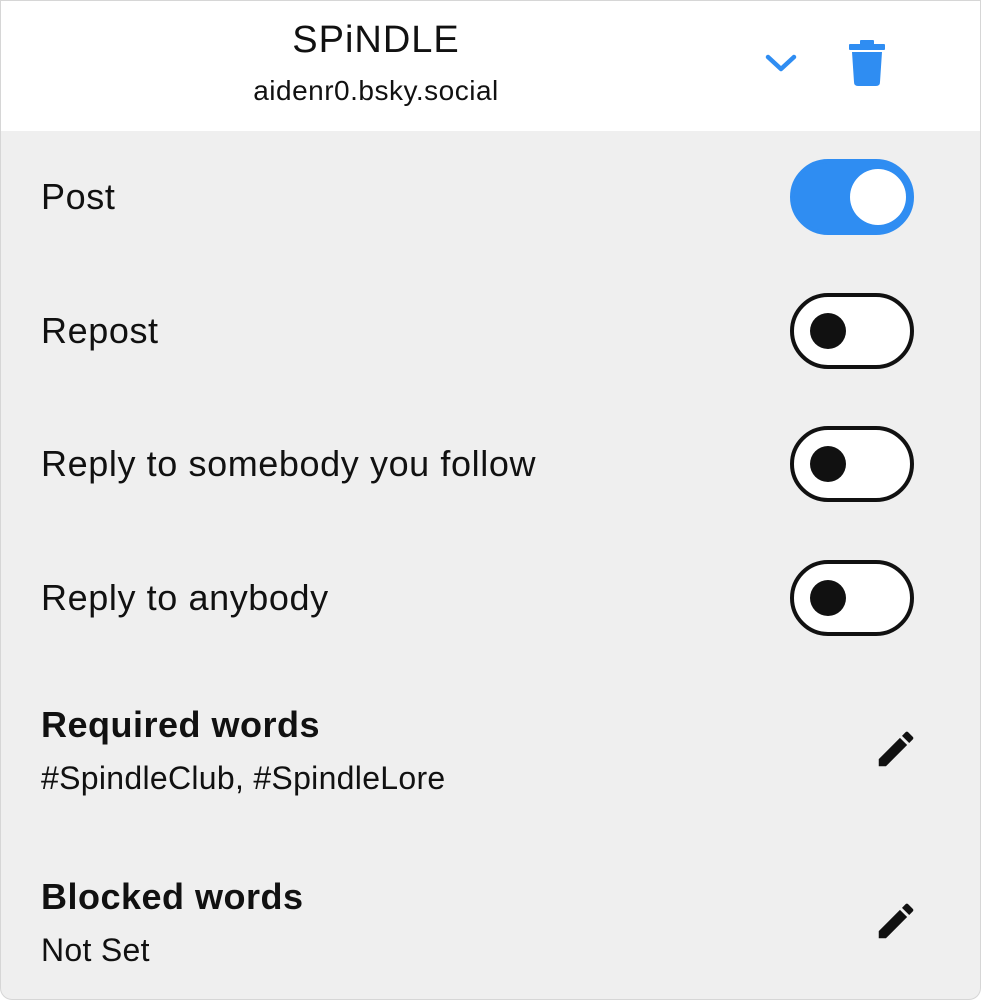 This screenshot has height=1000, width=981. What do you see at coordinates (490, 197) in the screenshot?
I see `toggle-row-post: Post` at bounding box center [490, 197].